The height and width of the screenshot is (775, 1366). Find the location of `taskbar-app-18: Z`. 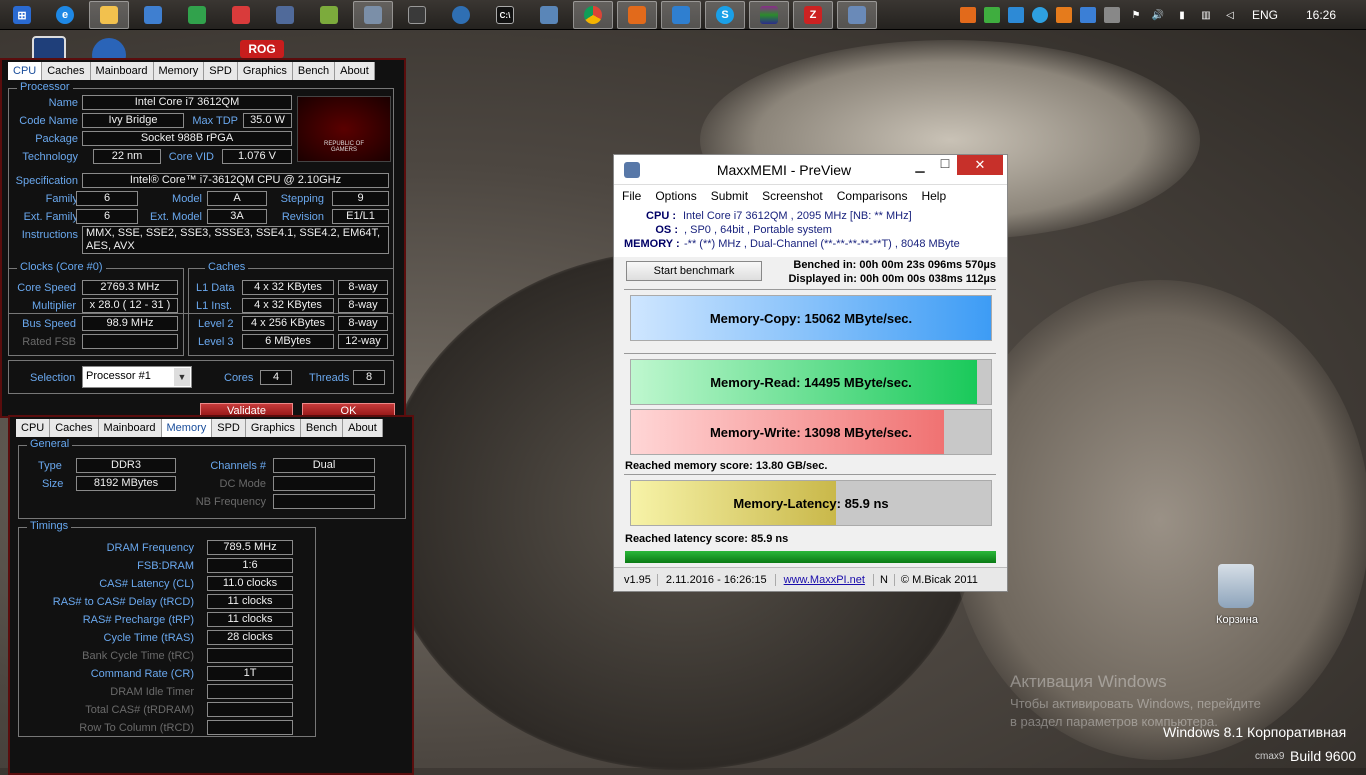

taskbar-app-18: Z is located at coordinates (813, 15).